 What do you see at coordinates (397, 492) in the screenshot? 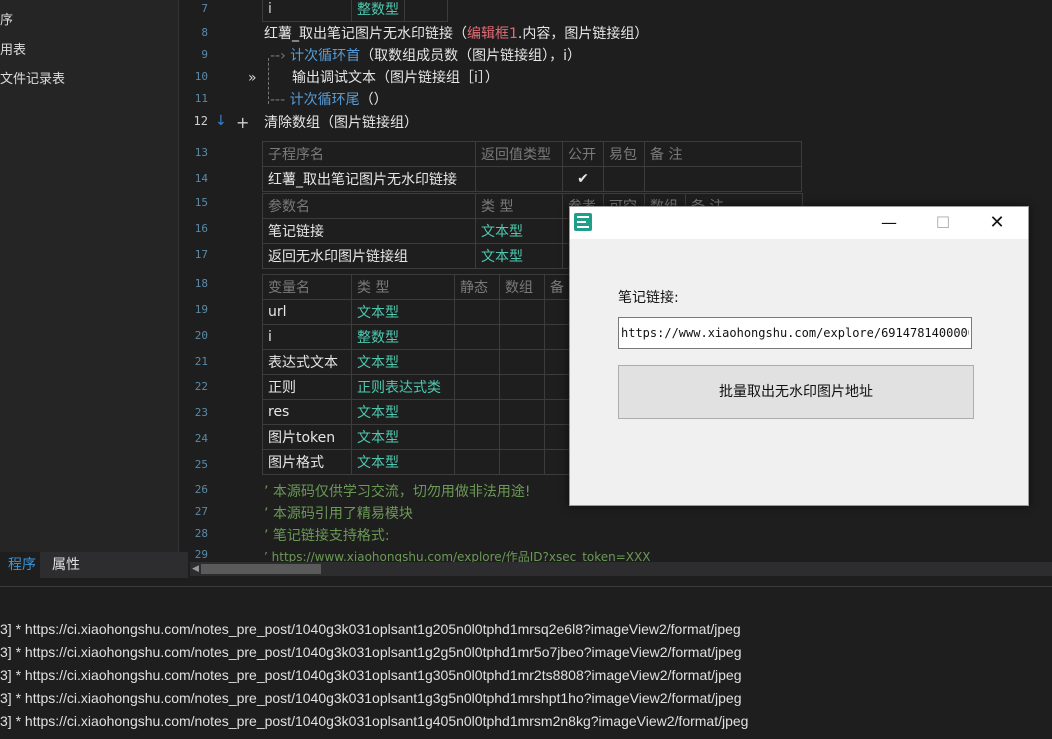
I see `code-comment: ’ 本源码仅供学习交流，切勿用做非法用途!` at bounding box center [397, 492].